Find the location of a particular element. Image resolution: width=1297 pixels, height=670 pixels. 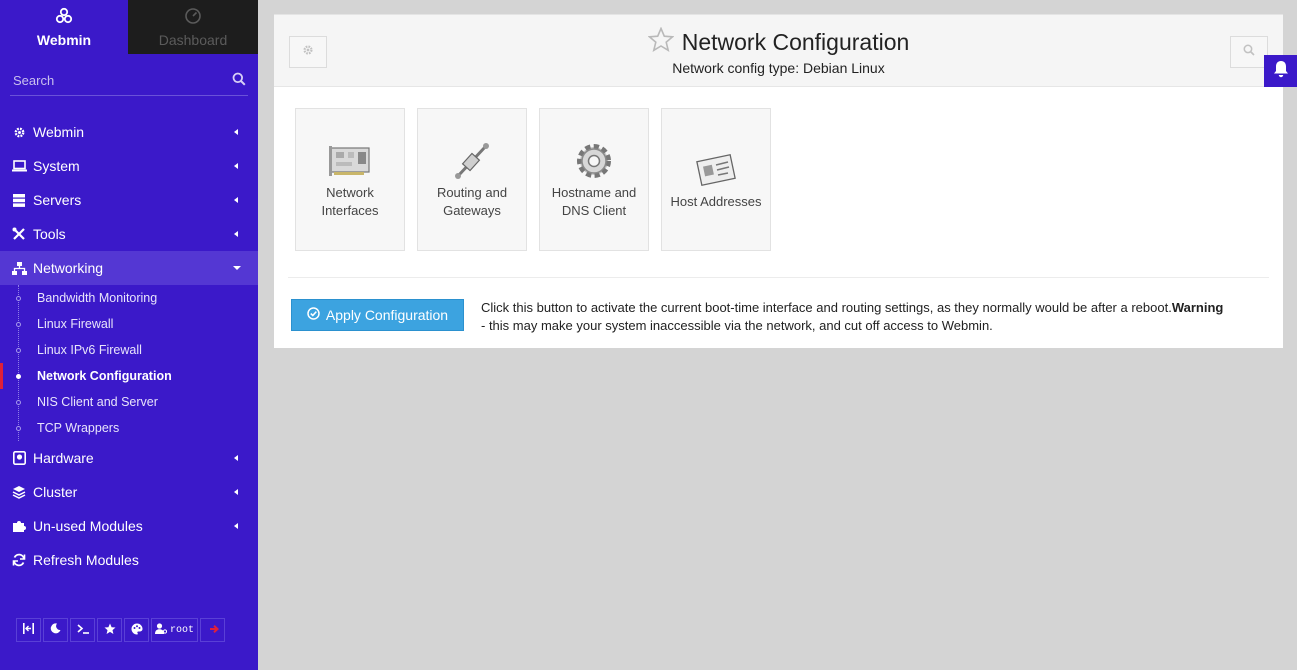

sidebar-subitem-nis-client-and-server: NIS Client and Server is located at coordinates (129, 402).